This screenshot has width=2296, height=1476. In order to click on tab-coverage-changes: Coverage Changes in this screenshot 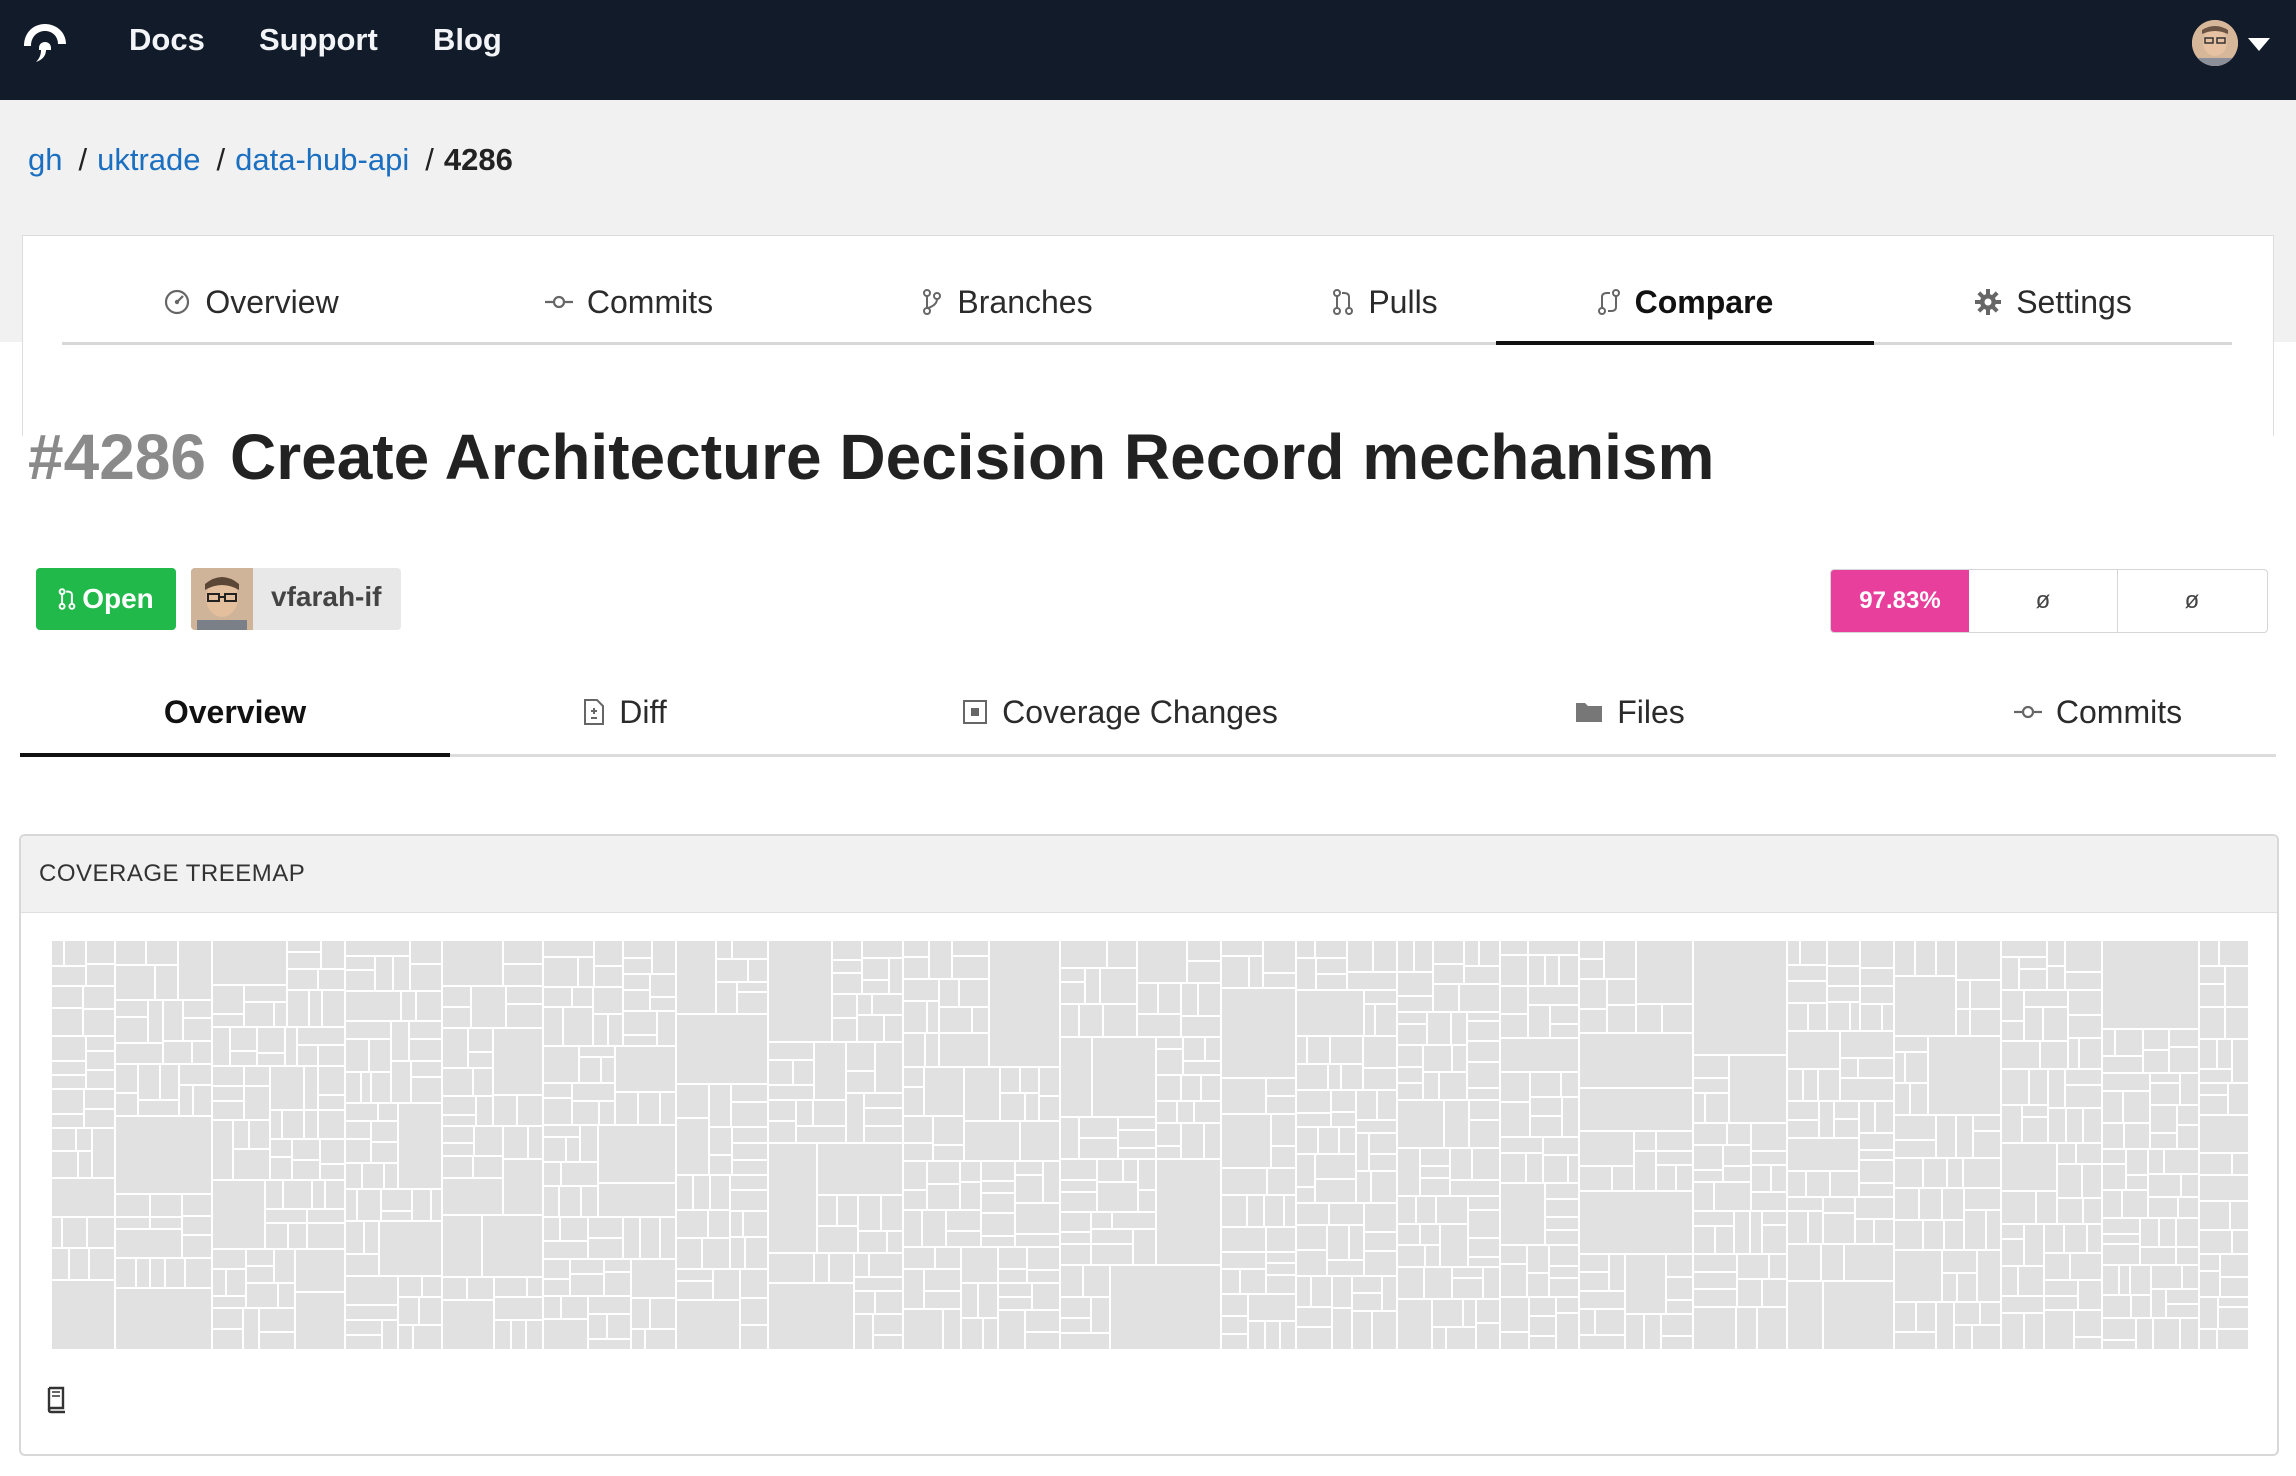, I will do `click(1120, 712)`.